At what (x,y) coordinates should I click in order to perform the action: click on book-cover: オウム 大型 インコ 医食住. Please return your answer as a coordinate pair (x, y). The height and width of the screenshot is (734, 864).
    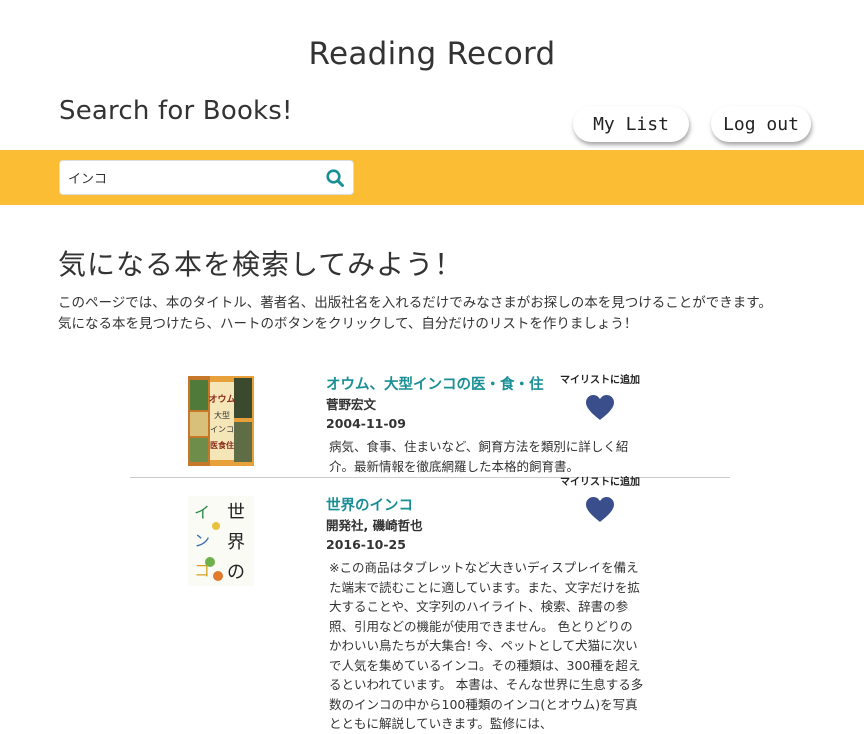
    Looking at the image, I should click on (221, 421).